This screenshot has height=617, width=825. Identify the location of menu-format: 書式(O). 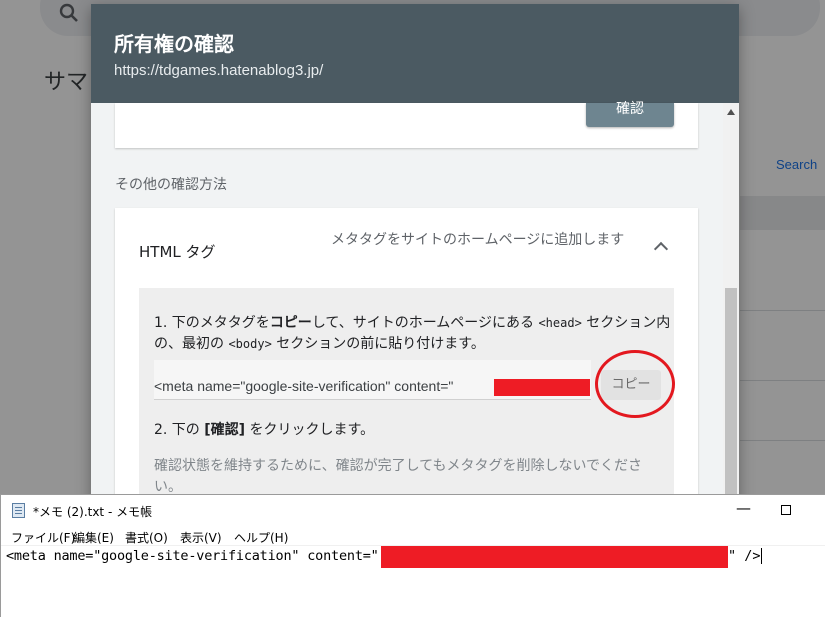
(146, 537).